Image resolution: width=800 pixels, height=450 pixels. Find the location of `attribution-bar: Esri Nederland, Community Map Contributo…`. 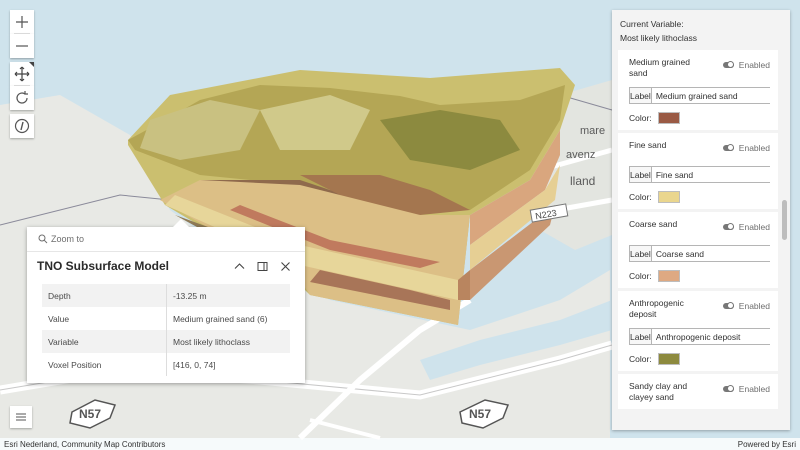

attribution-bar: Esri Nederland, Community Map Contributo… is located at coordinates (400, 444).